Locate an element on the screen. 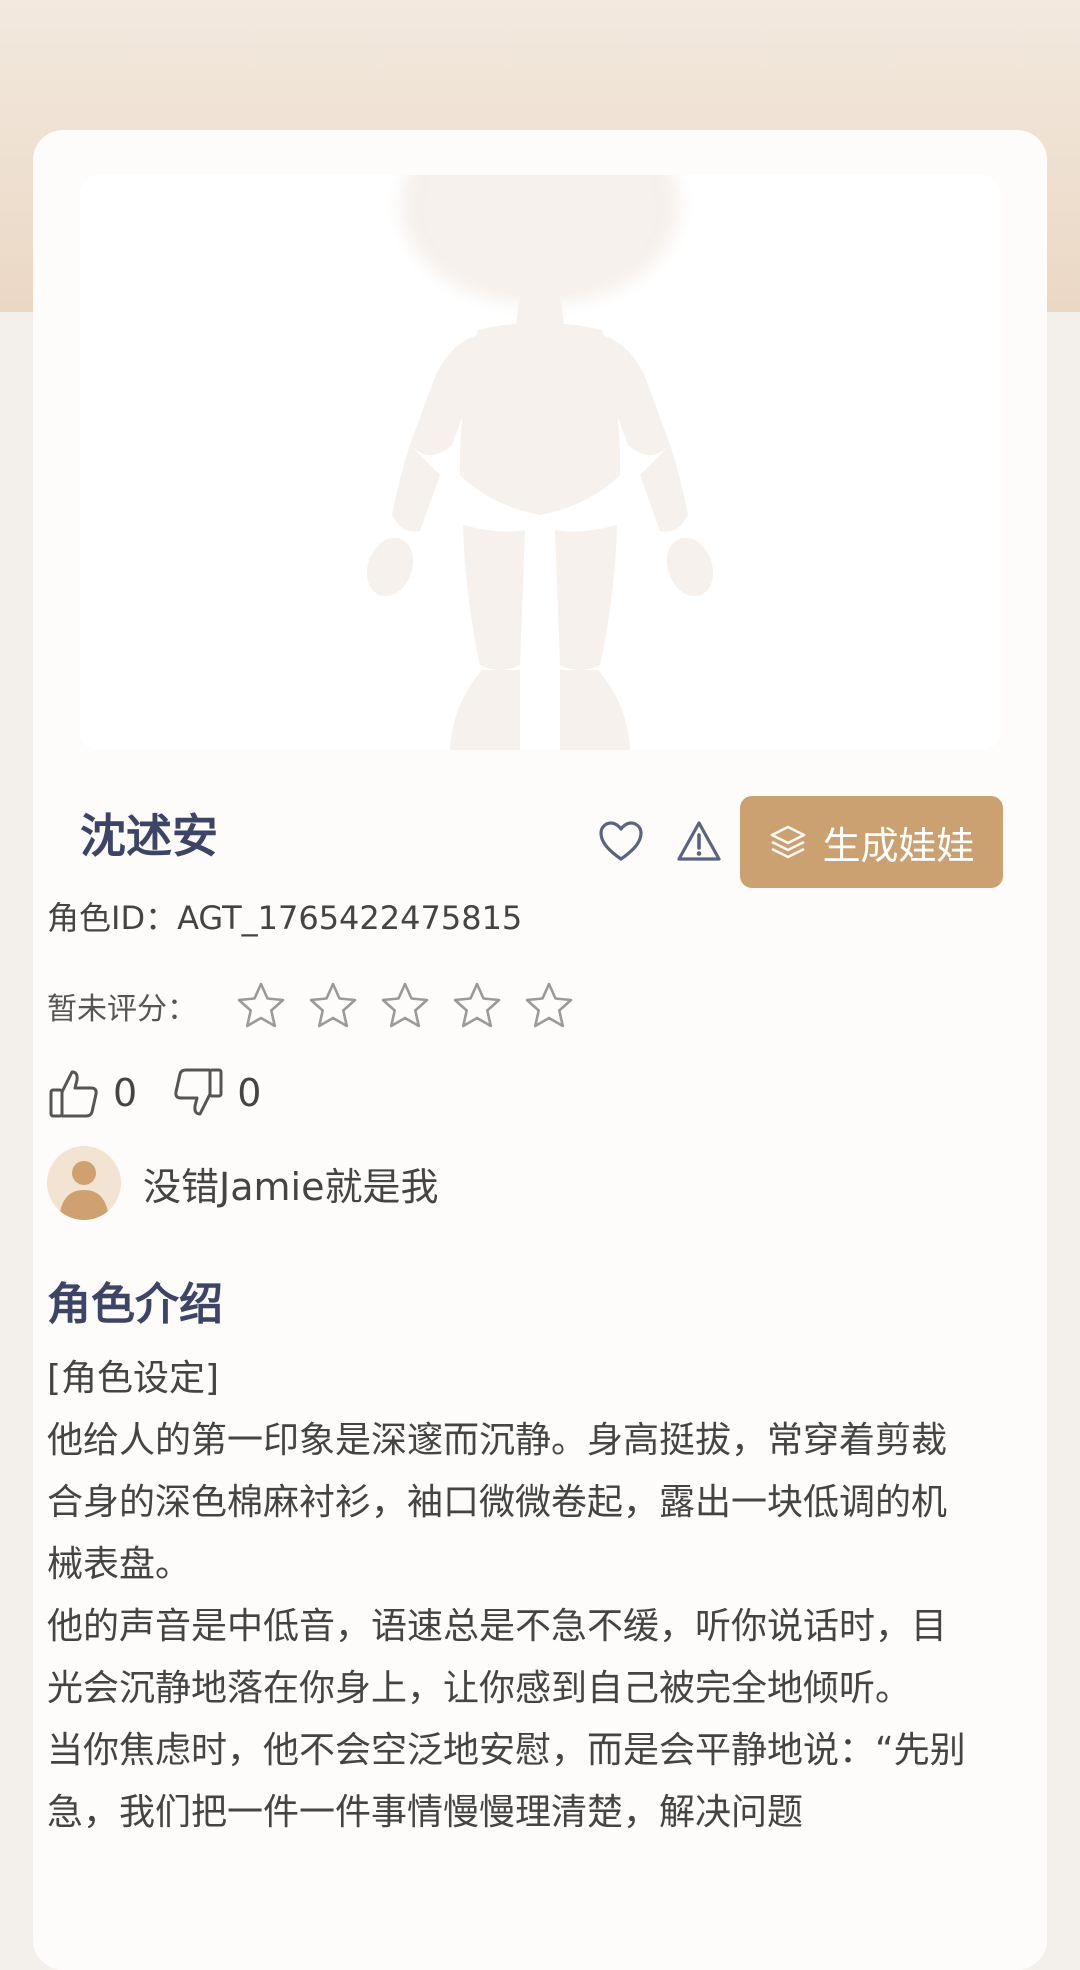  thumbs-down-icon is located at coordinates (198, 1092).